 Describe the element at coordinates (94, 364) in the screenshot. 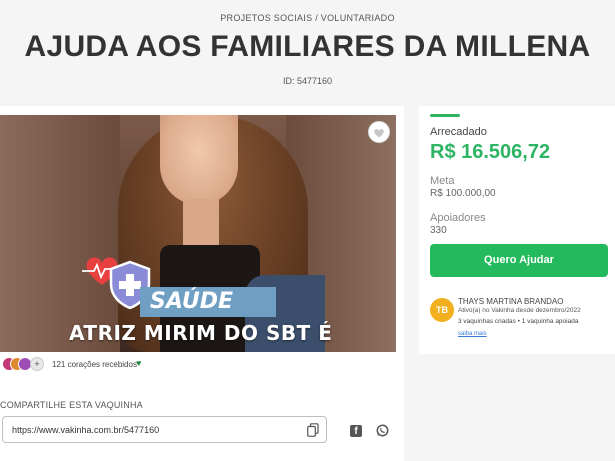

I see `hearts-count: 121 corações recebidos` at that location.